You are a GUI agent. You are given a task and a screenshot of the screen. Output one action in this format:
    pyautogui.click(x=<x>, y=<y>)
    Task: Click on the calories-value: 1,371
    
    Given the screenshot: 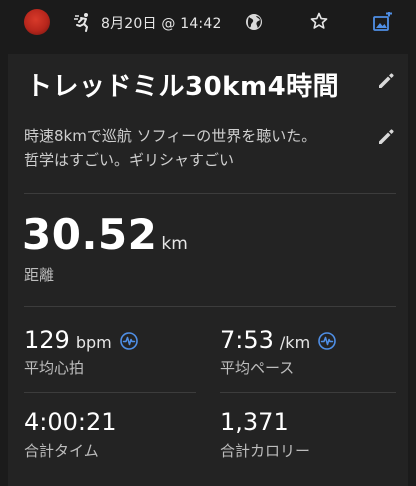 What is the action you would take?
    pyautogui.click(x=254, y=422)
    